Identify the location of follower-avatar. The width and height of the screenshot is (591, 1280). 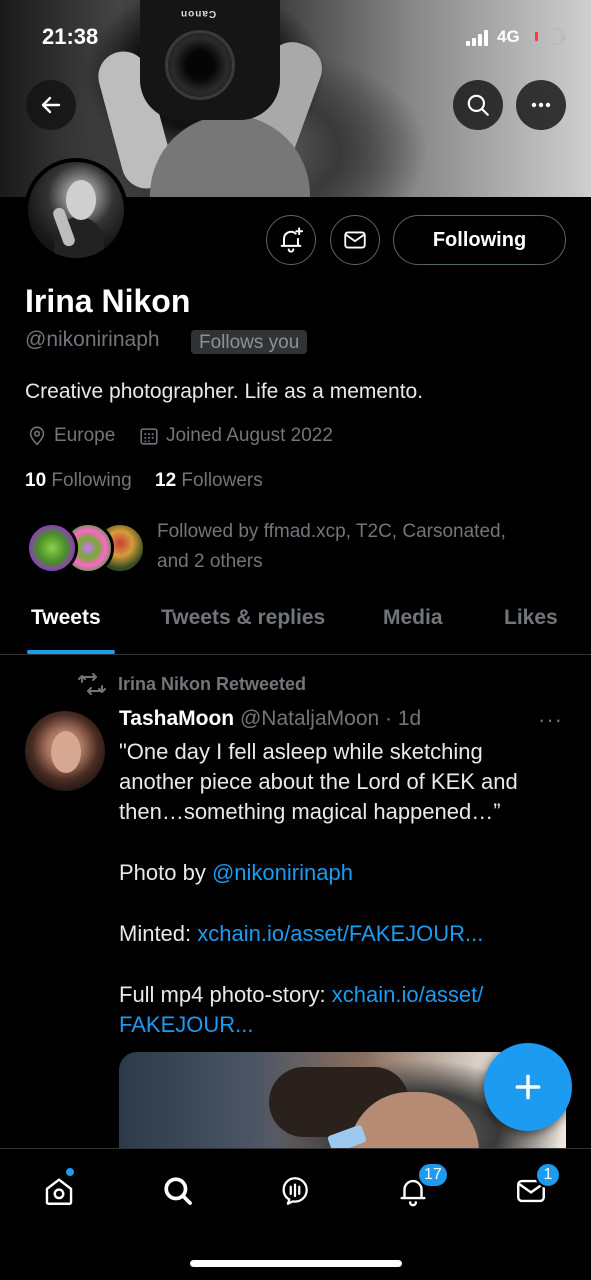
(52, 548).